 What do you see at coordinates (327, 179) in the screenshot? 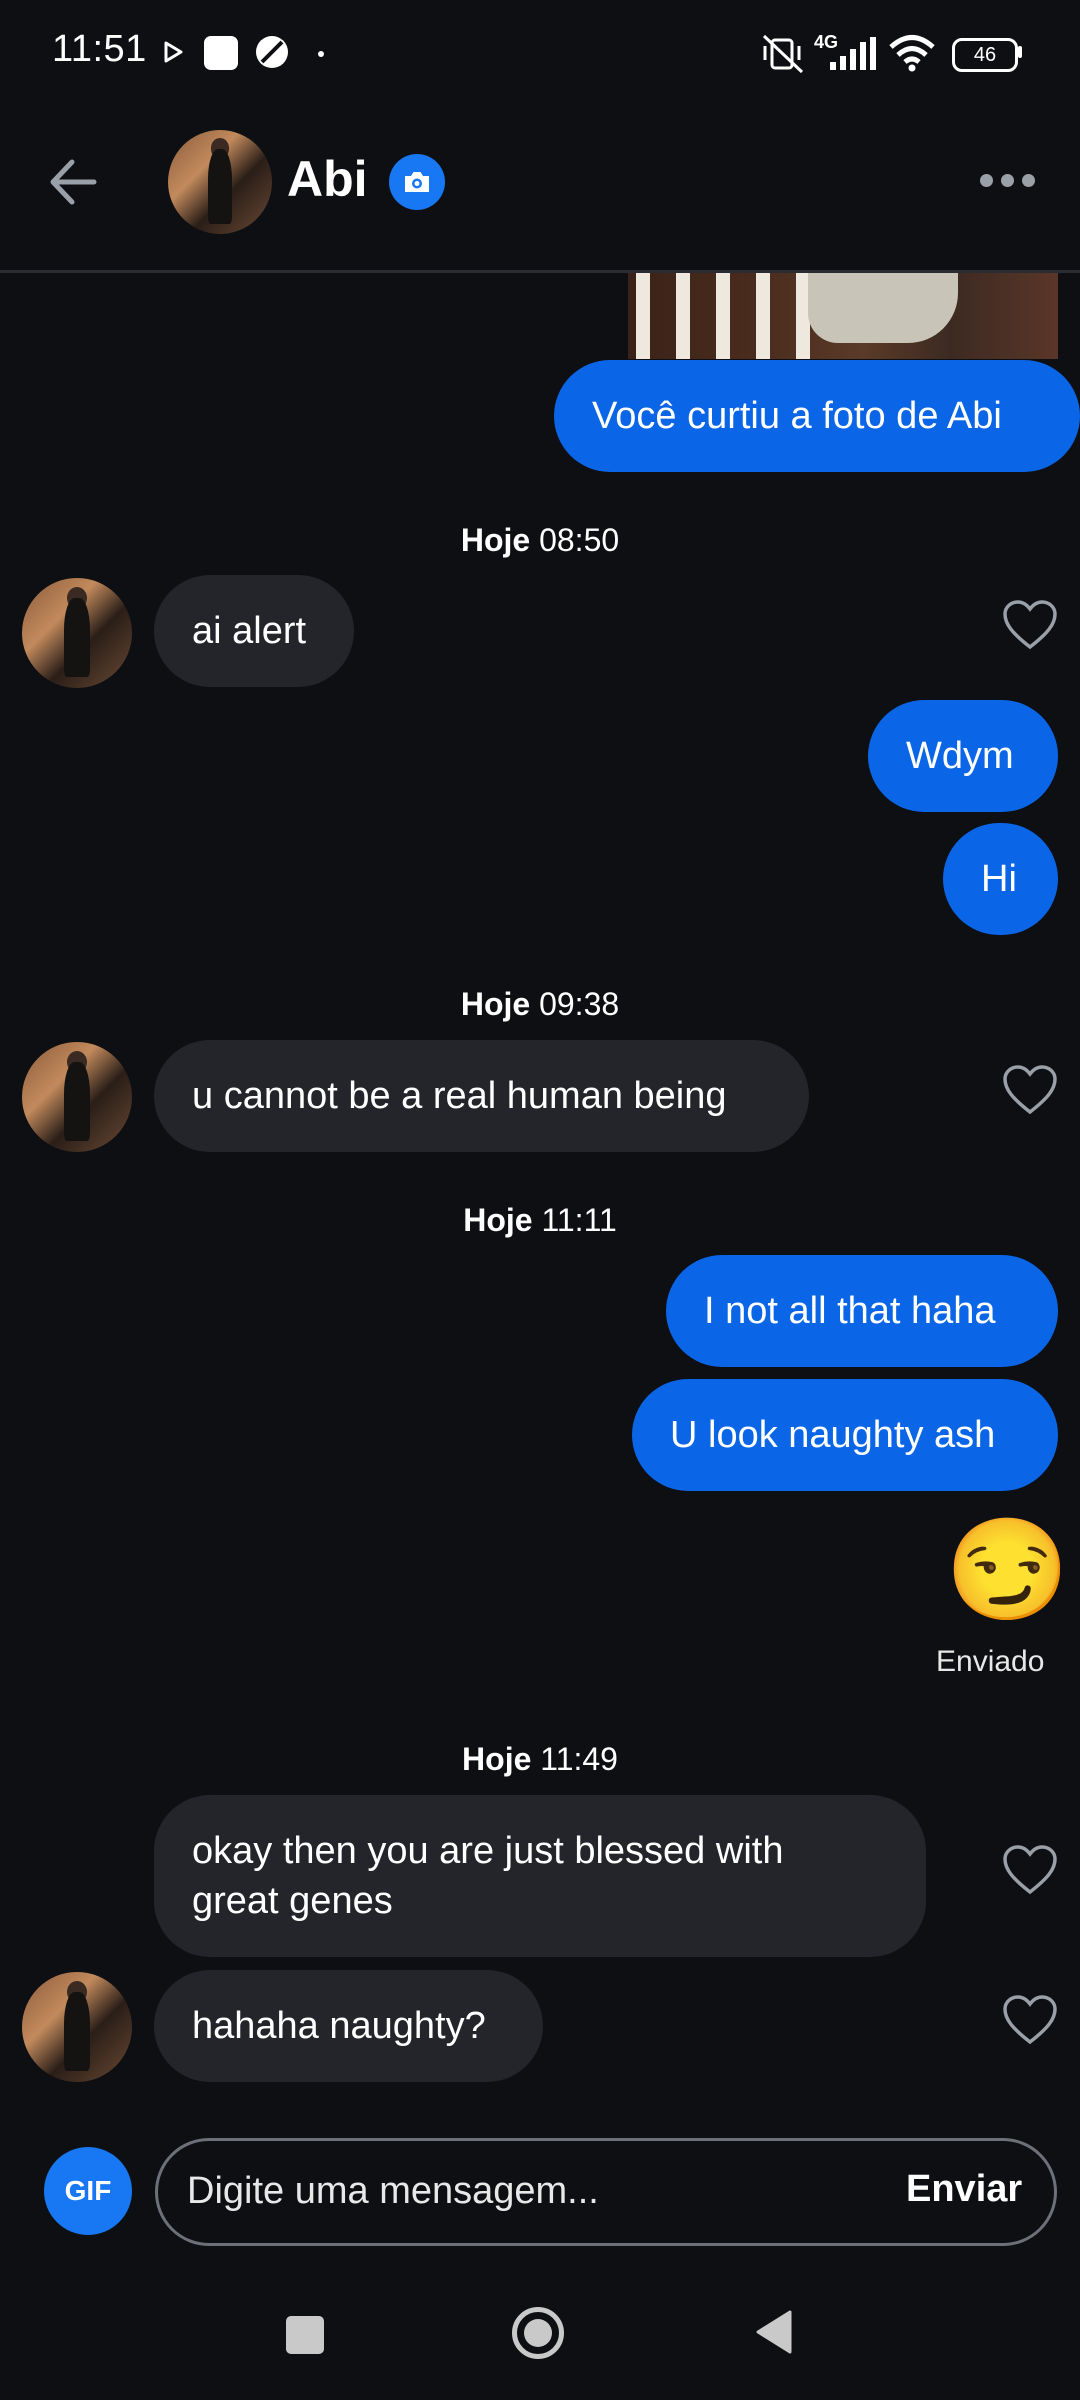
I see `chat-title: Abi` at bounding box center [327, 179].